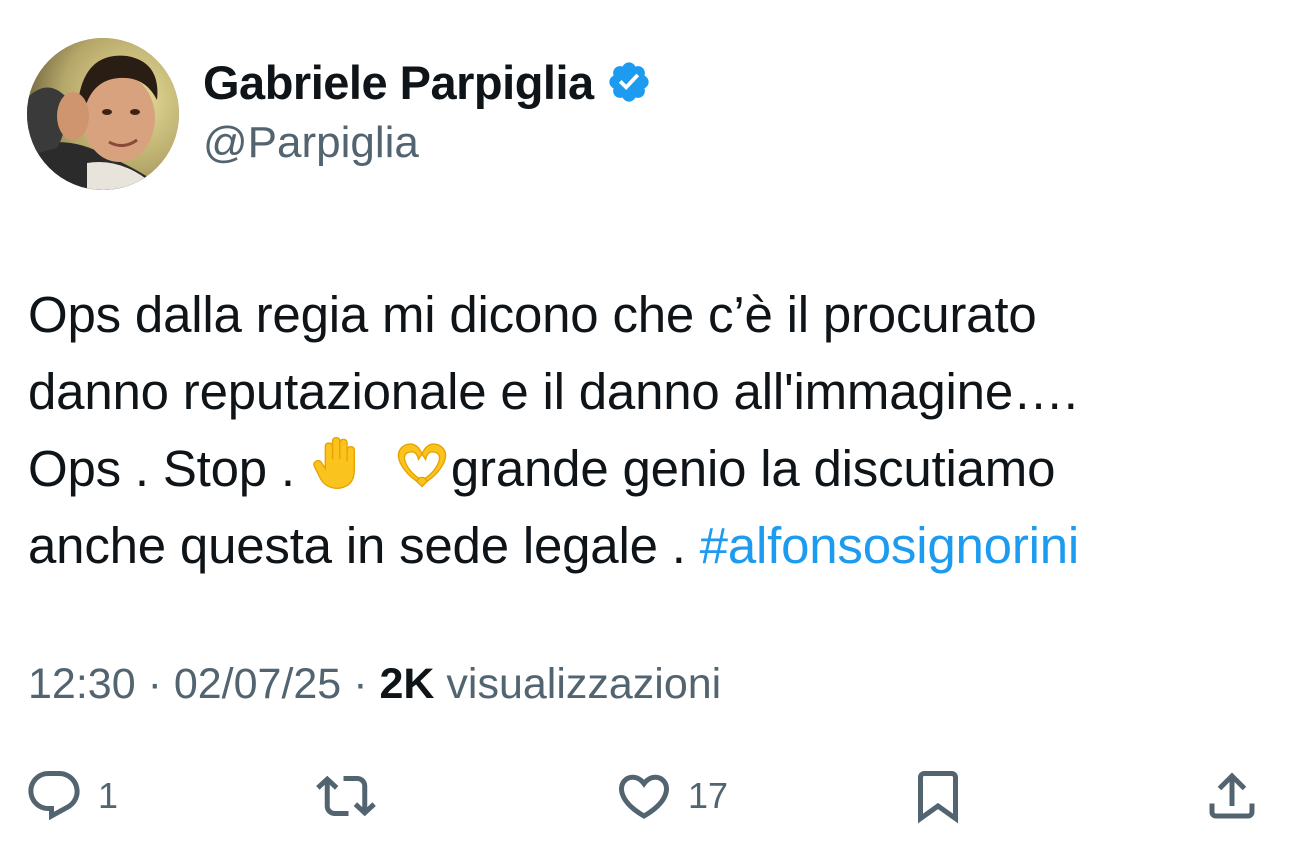 The image size is (1290, 855). I want to click on name-row: Gabriele Parpiglia, so click(427, 82).